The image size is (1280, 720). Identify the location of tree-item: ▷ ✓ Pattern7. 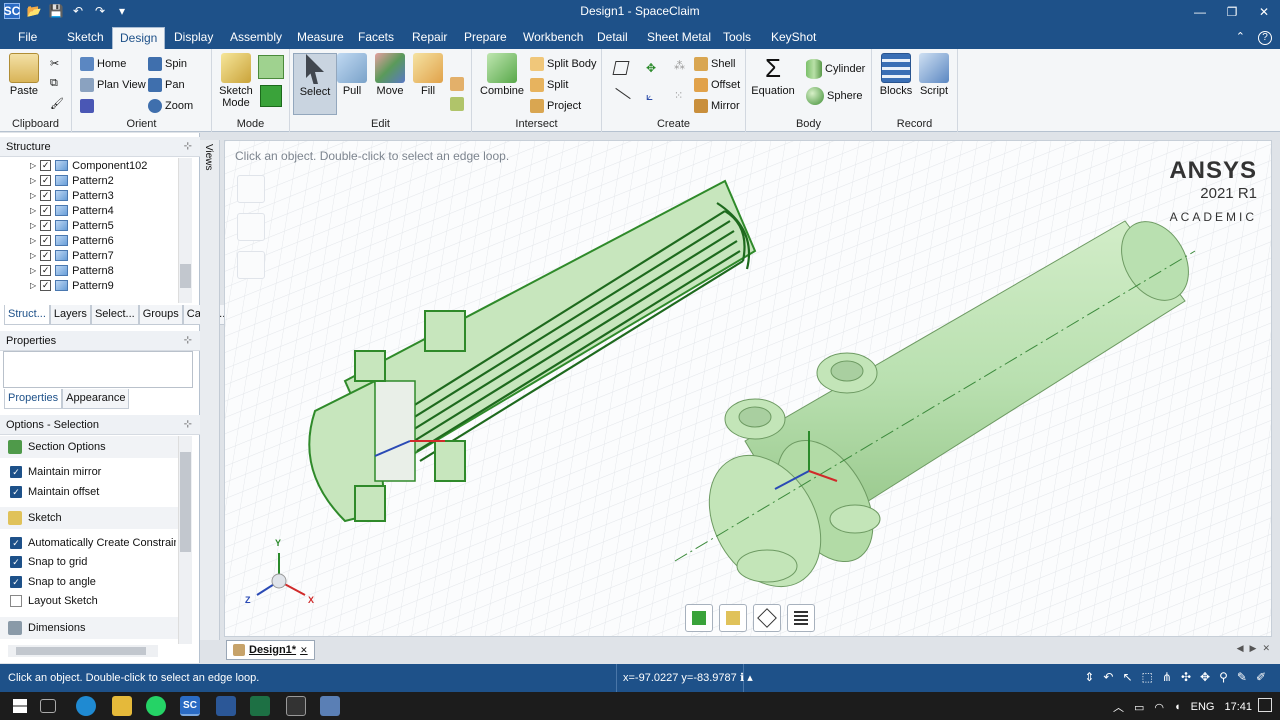
(72, 255).